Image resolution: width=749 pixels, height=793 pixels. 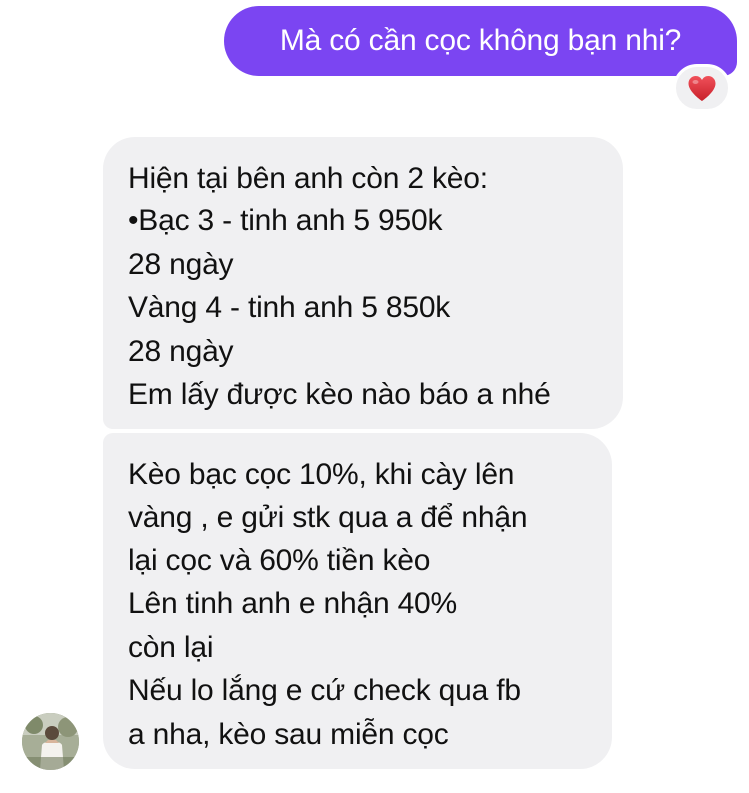 What do you see at coordinates (328, 517) in the screenshot?
I see `message-line: vàng , e gửi stk qua a để nhận` at bounding box center [328, 517].